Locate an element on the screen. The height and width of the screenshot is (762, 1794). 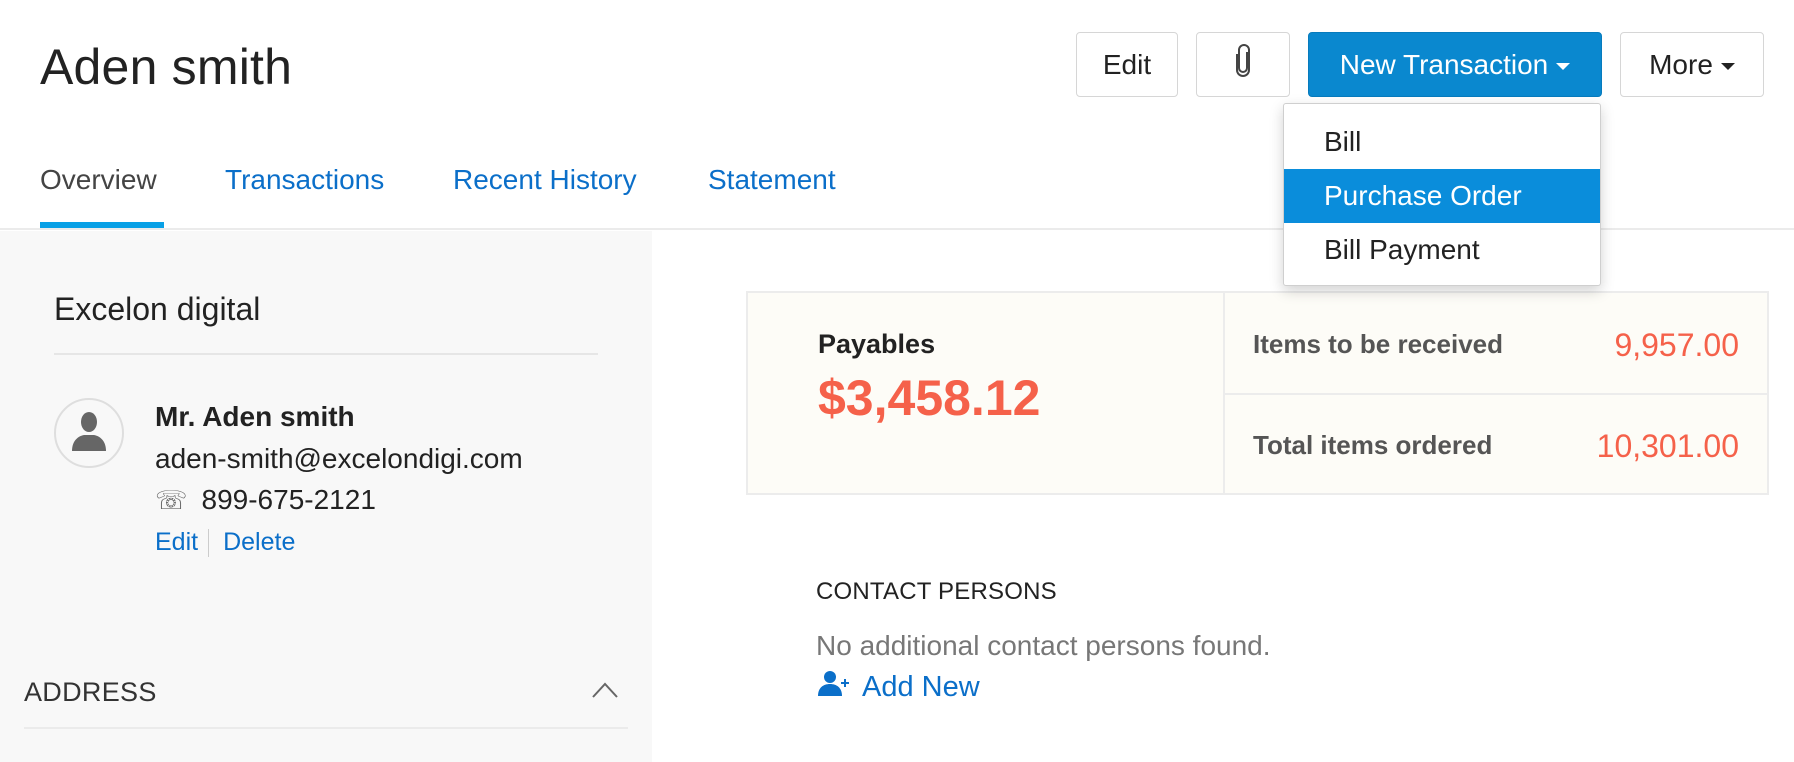
edit-button: Edit is located at coordinates (1127, 64).